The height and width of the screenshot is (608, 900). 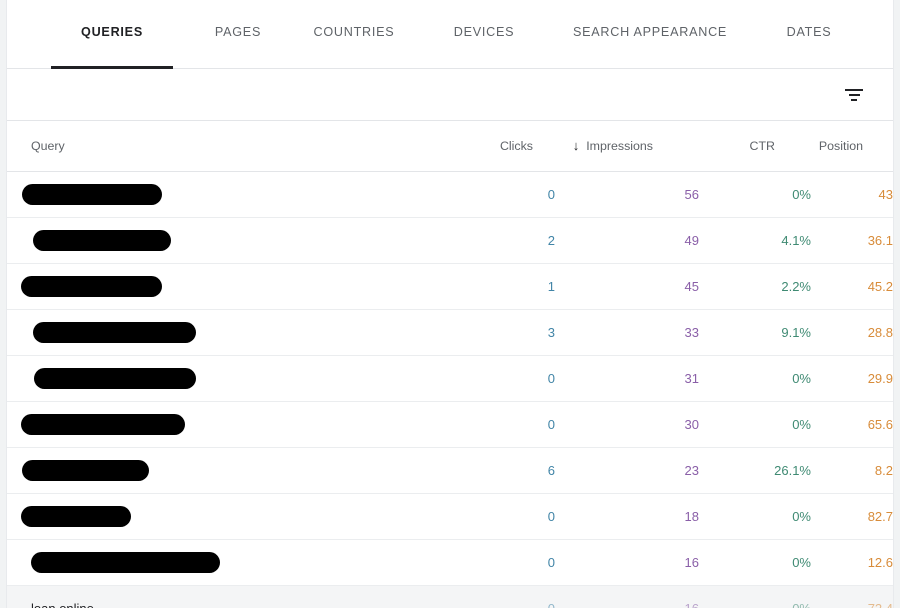 What do you see at coordinates (627, 240) in the screenshot?
I see `cell-impressions: 49` at bounding box center [627, 240].